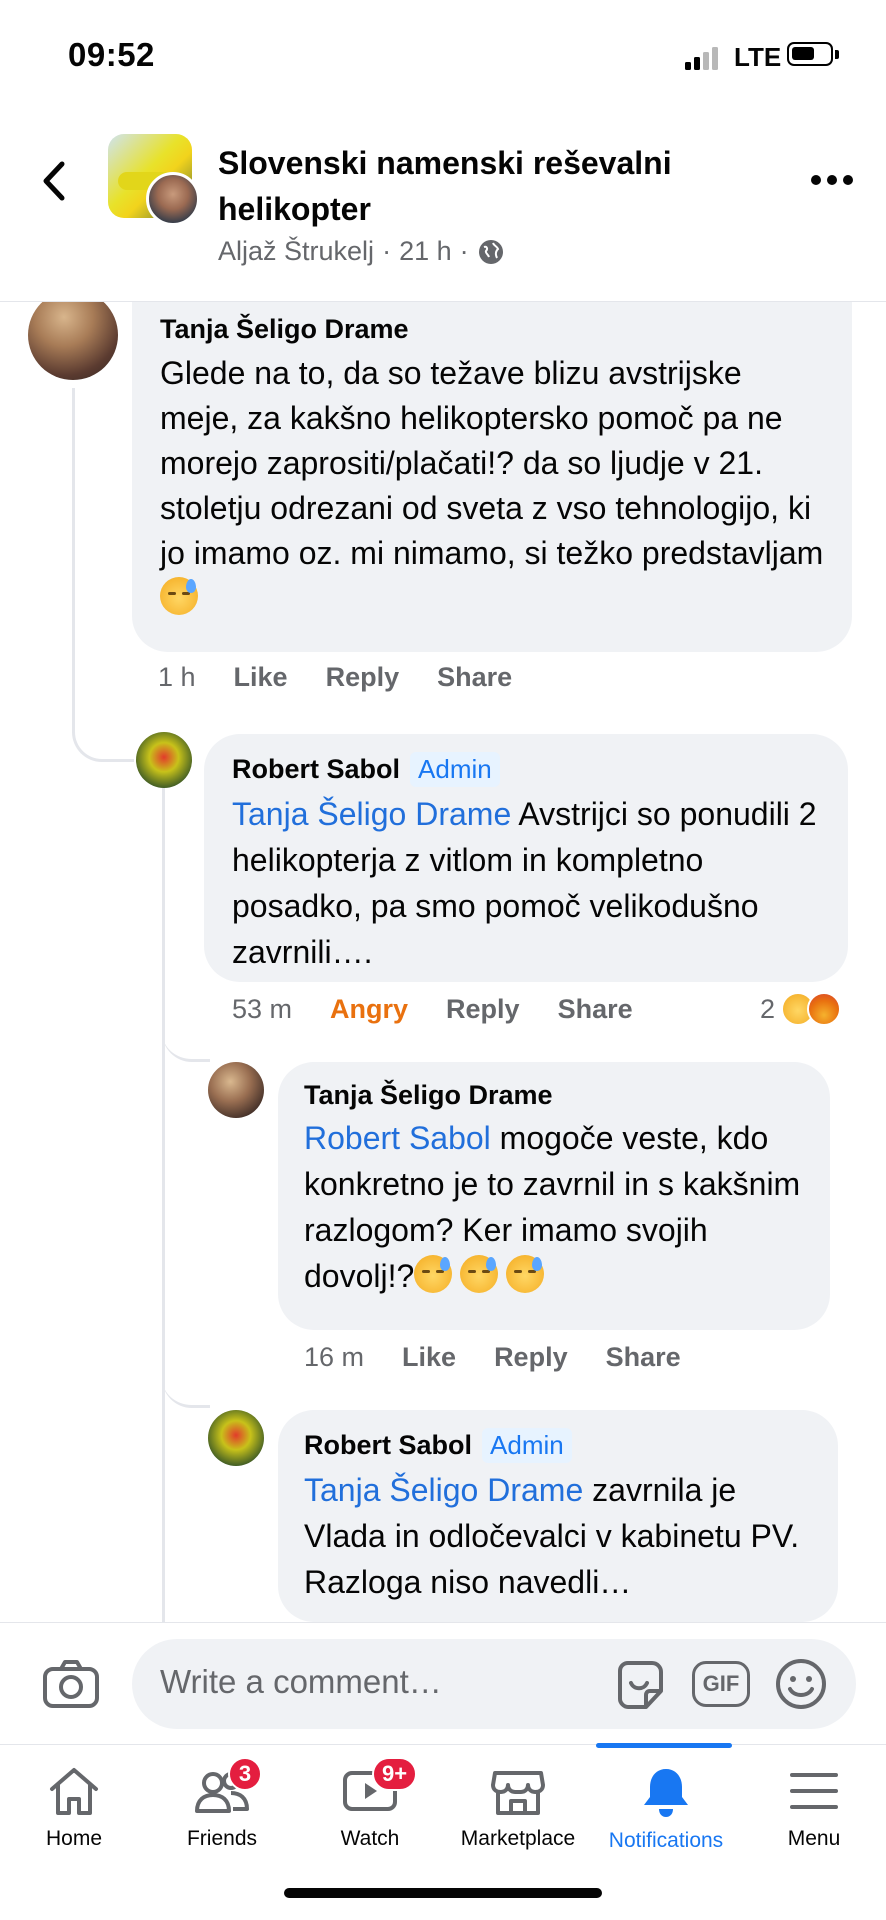 The image size is (886, 1920). I want to click on camera-icon, so click(71, 1684).